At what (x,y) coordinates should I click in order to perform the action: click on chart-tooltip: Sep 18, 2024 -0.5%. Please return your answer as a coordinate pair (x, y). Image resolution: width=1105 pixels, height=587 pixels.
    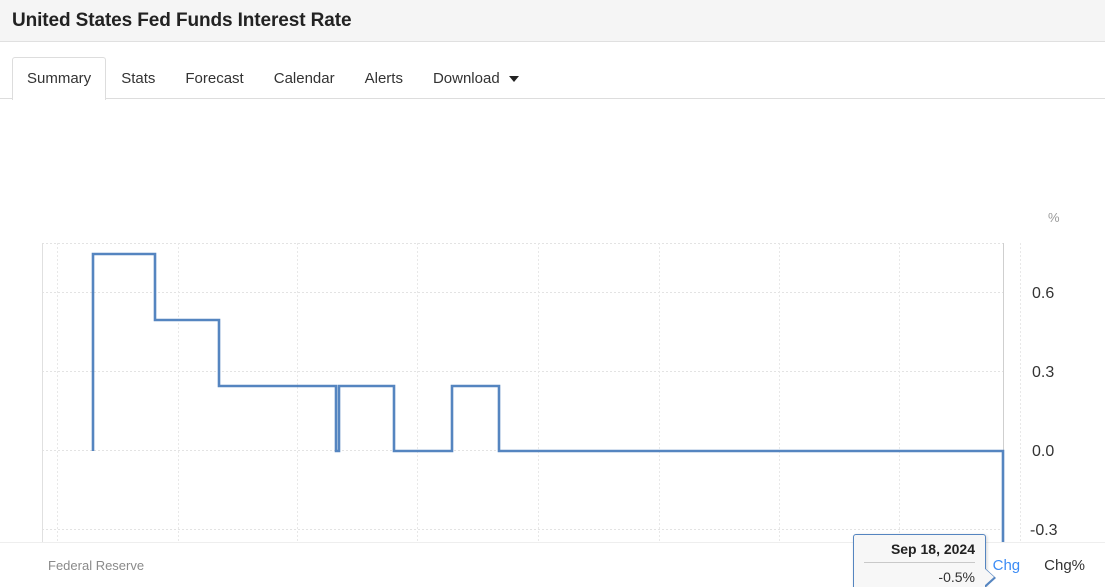
    Looking at the image, I should click on (924, 560).